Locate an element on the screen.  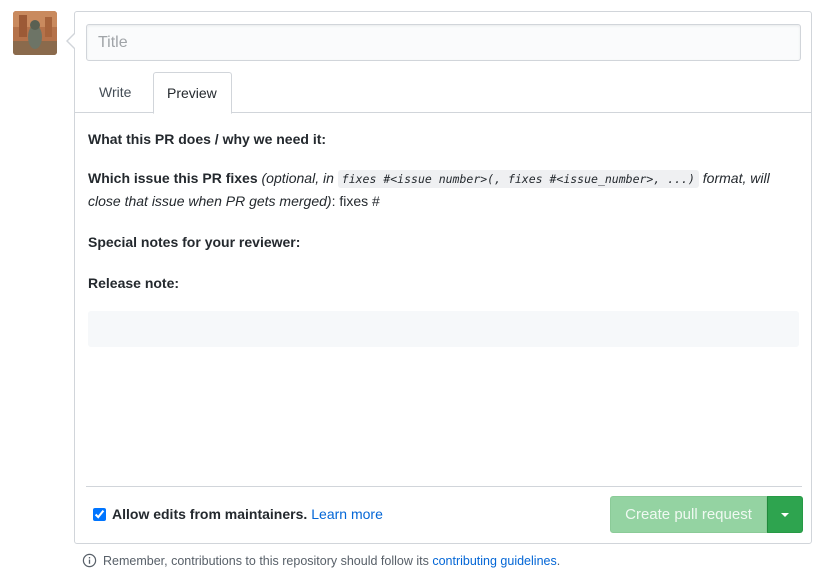
notice-period: . is located at coordinates (558, 560).